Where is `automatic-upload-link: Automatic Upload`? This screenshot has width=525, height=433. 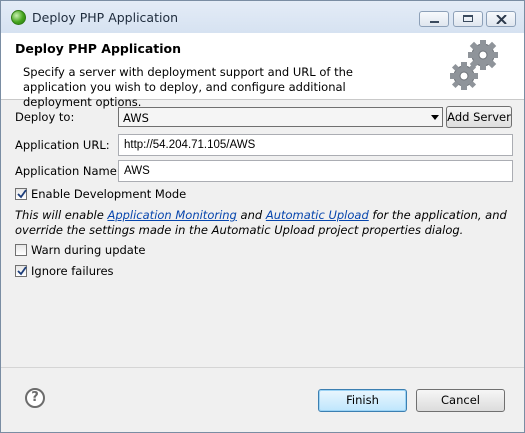 automatic-upload-link: Automatic Upload is located at coordinates (317, 215).